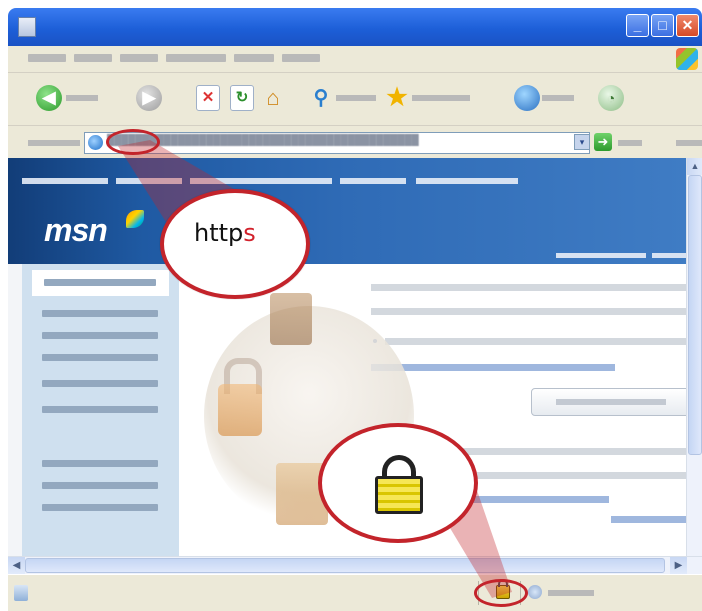 The width and height of the screenshot is (702, 611). I want to click on go-arrow-icon: ➜, so click(603, 142).